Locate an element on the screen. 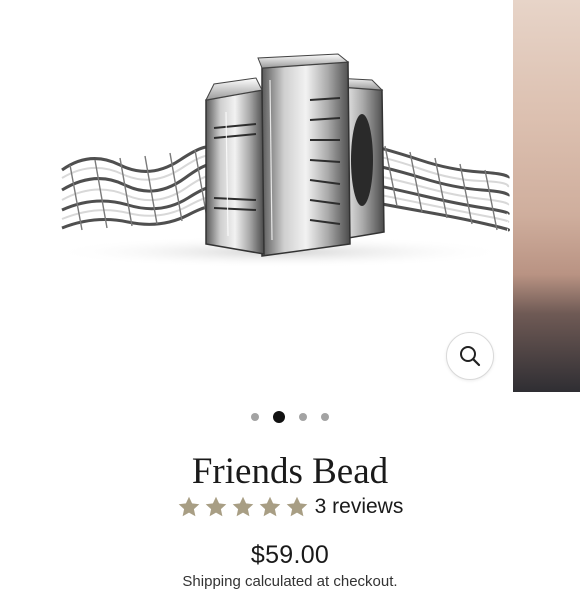  product-price: $59.00 is located at coordinates (290, 555).